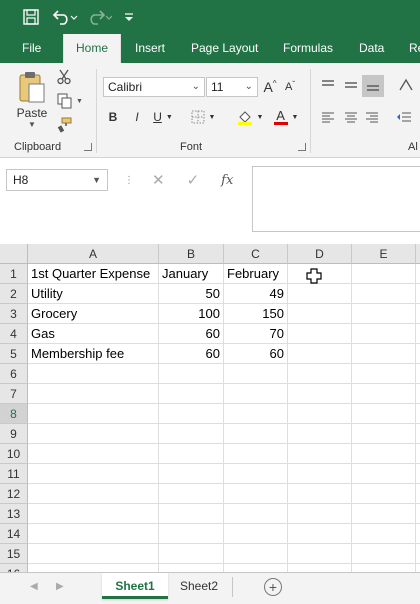  What do you see at coordinates (371, 48) in the screenshot?
I see `tab-data: Data` at bounding box center [371, 48].